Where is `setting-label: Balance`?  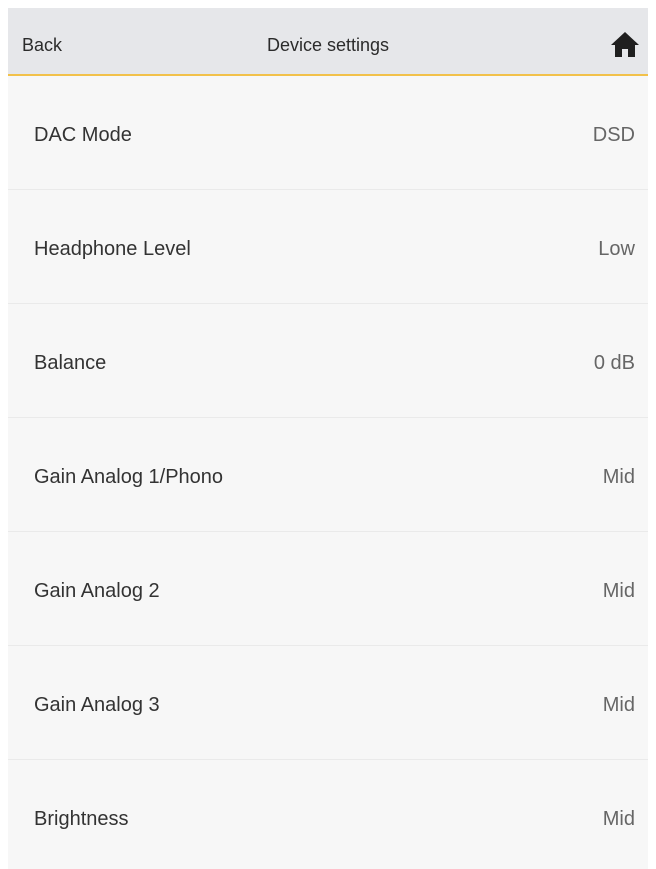 setting-label: Balance is located at coordinates (70, 363).